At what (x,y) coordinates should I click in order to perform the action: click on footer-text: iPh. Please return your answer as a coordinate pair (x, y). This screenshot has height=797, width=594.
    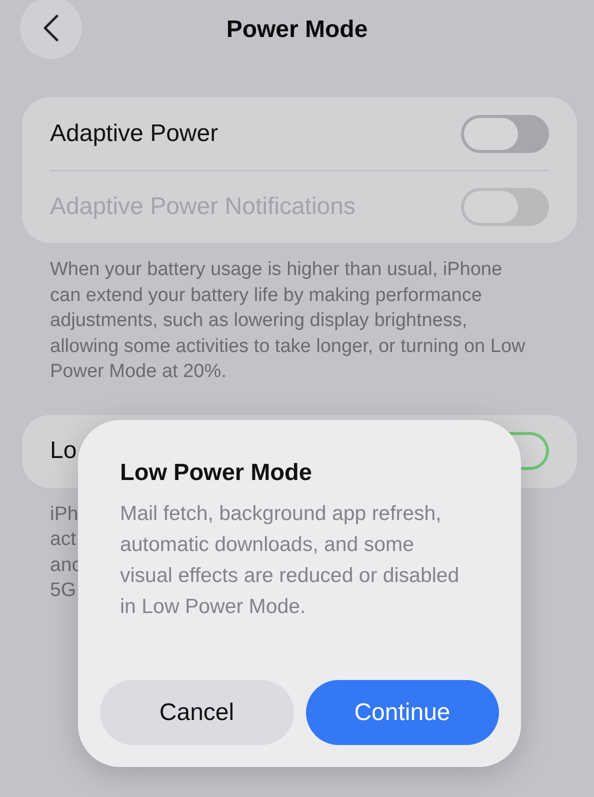
    Looking at the image, I should click on (64, 514).